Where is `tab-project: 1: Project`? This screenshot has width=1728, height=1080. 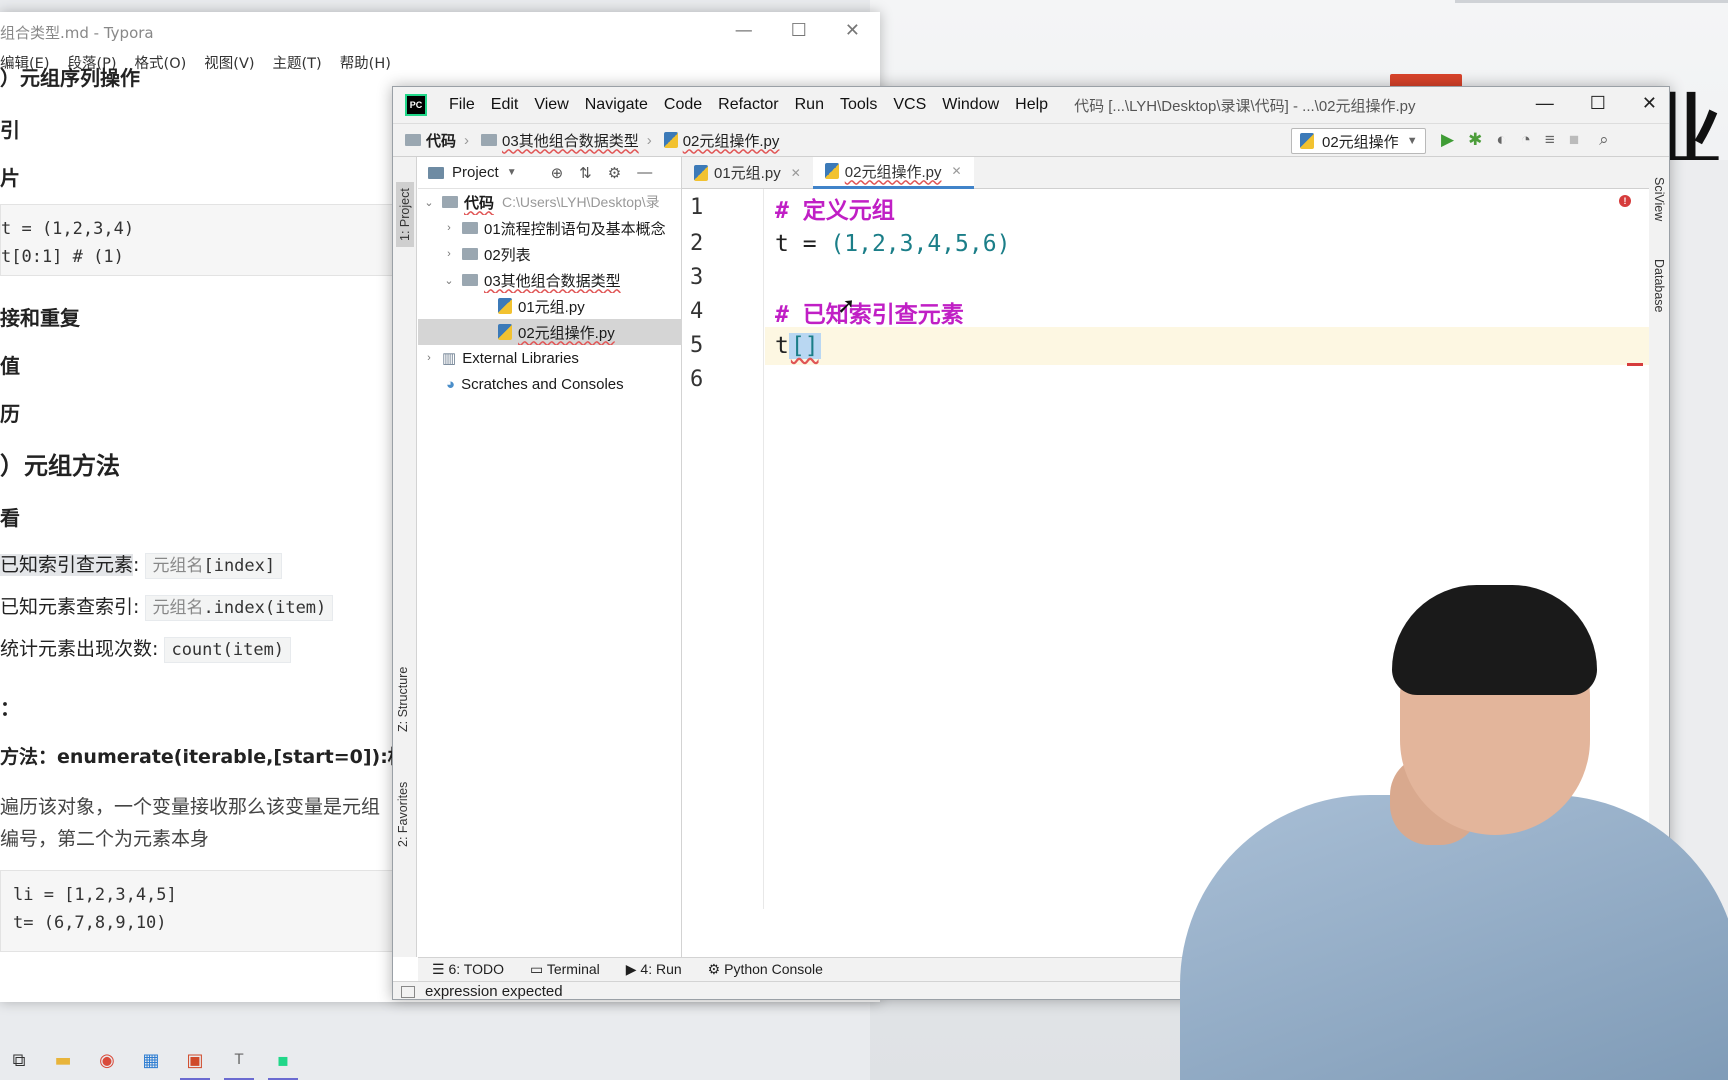
tab-project: 1: Project is located at coordinates (405, 214).